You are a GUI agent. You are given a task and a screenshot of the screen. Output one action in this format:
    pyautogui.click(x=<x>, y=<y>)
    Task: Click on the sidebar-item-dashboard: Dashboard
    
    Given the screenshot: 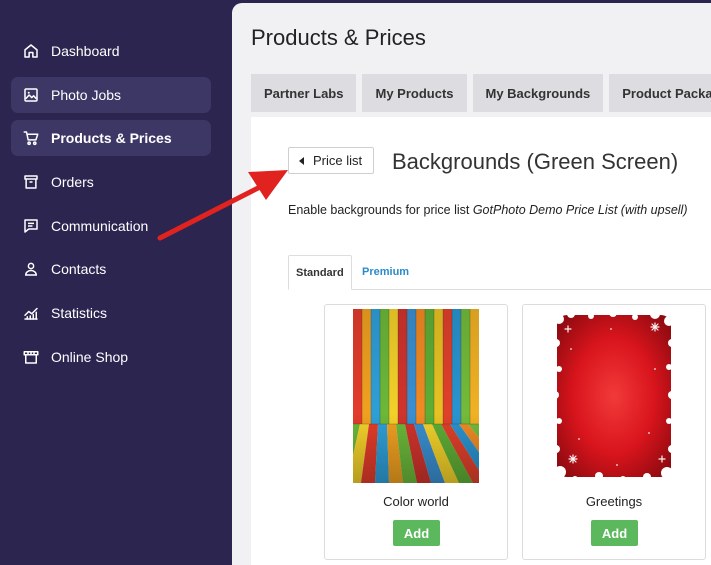 What is the action you would take?
    pyautogui.click(x=111, y=51)
    